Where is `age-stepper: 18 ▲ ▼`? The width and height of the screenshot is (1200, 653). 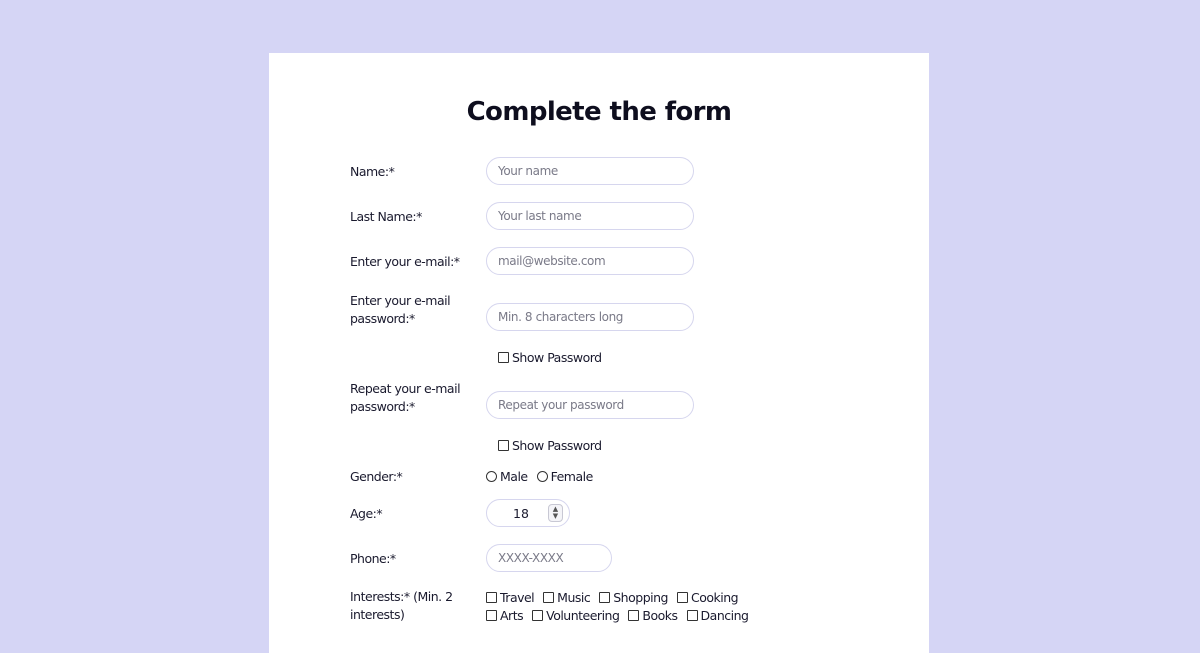
age-stepper: 18 ▲ ▼ is located at coordinates (528, 513).